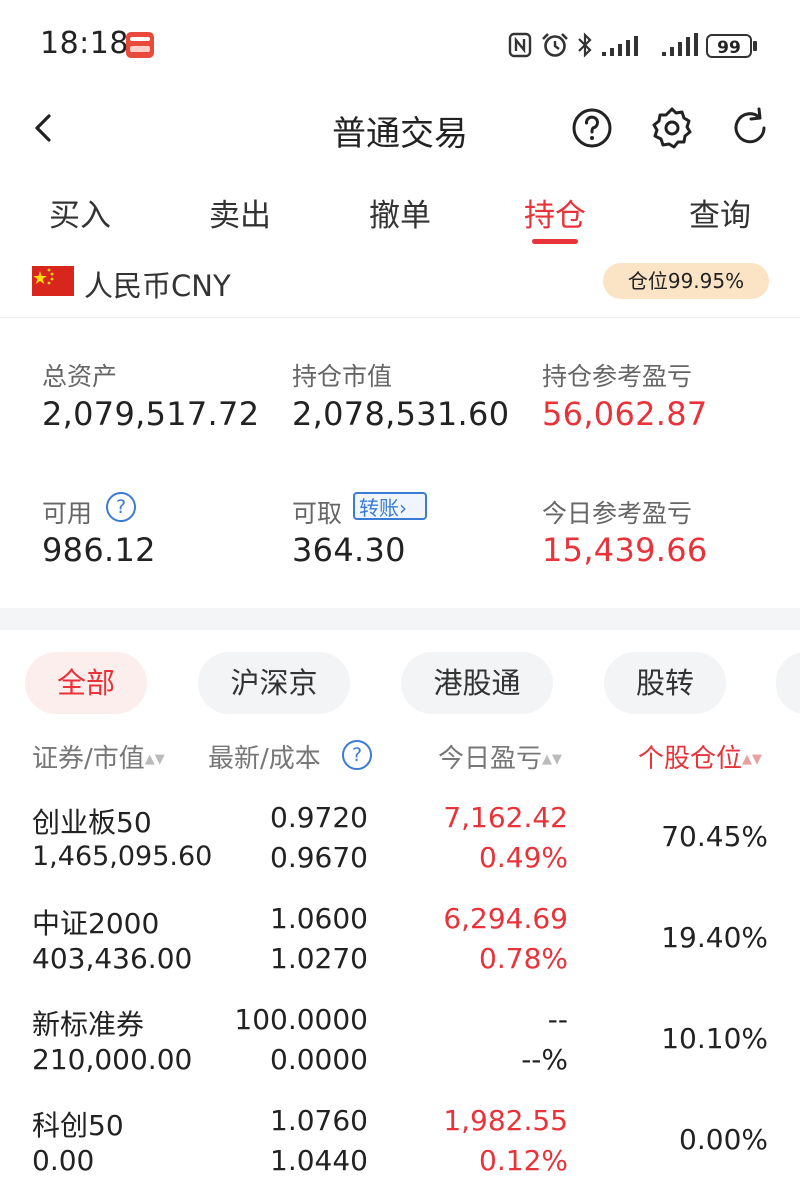 This screenshot has height=1199, width=800. I want to click on bluetooth-icon, so click(585, 45).